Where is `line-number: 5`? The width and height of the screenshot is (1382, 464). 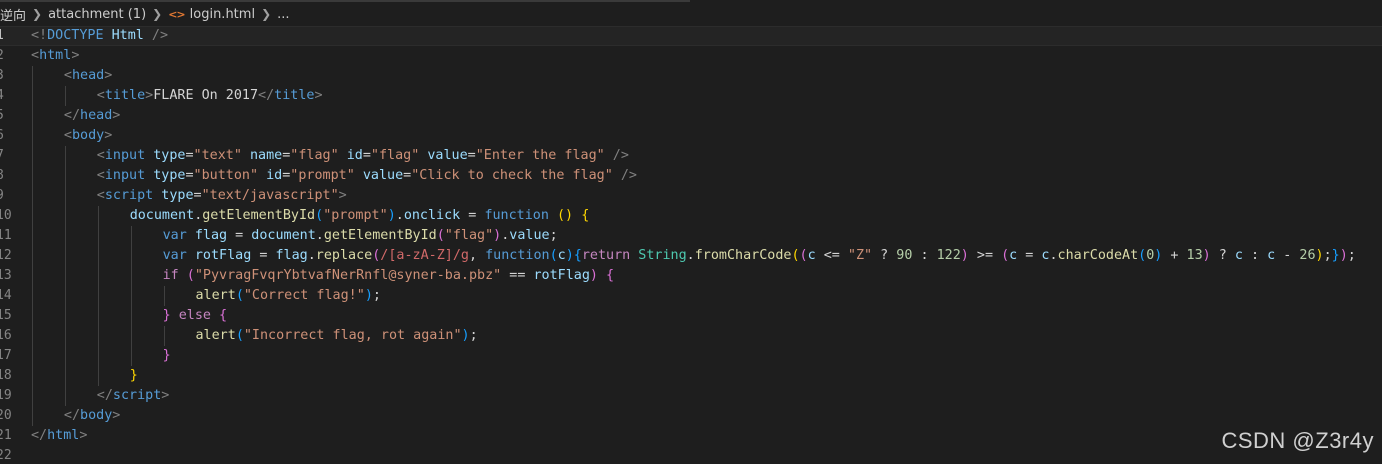 line-number: 5 is located at coordinates (4, 116).